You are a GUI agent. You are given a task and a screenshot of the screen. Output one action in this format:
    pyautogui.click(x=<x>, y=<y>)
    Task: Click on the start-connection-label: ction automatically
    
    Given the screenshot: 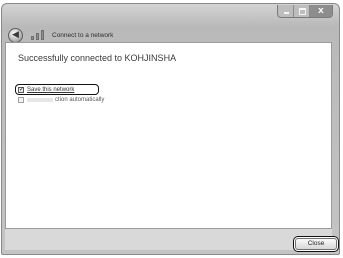 What is the action you would take?
    pyautogui.click(x=80, y=100)
    